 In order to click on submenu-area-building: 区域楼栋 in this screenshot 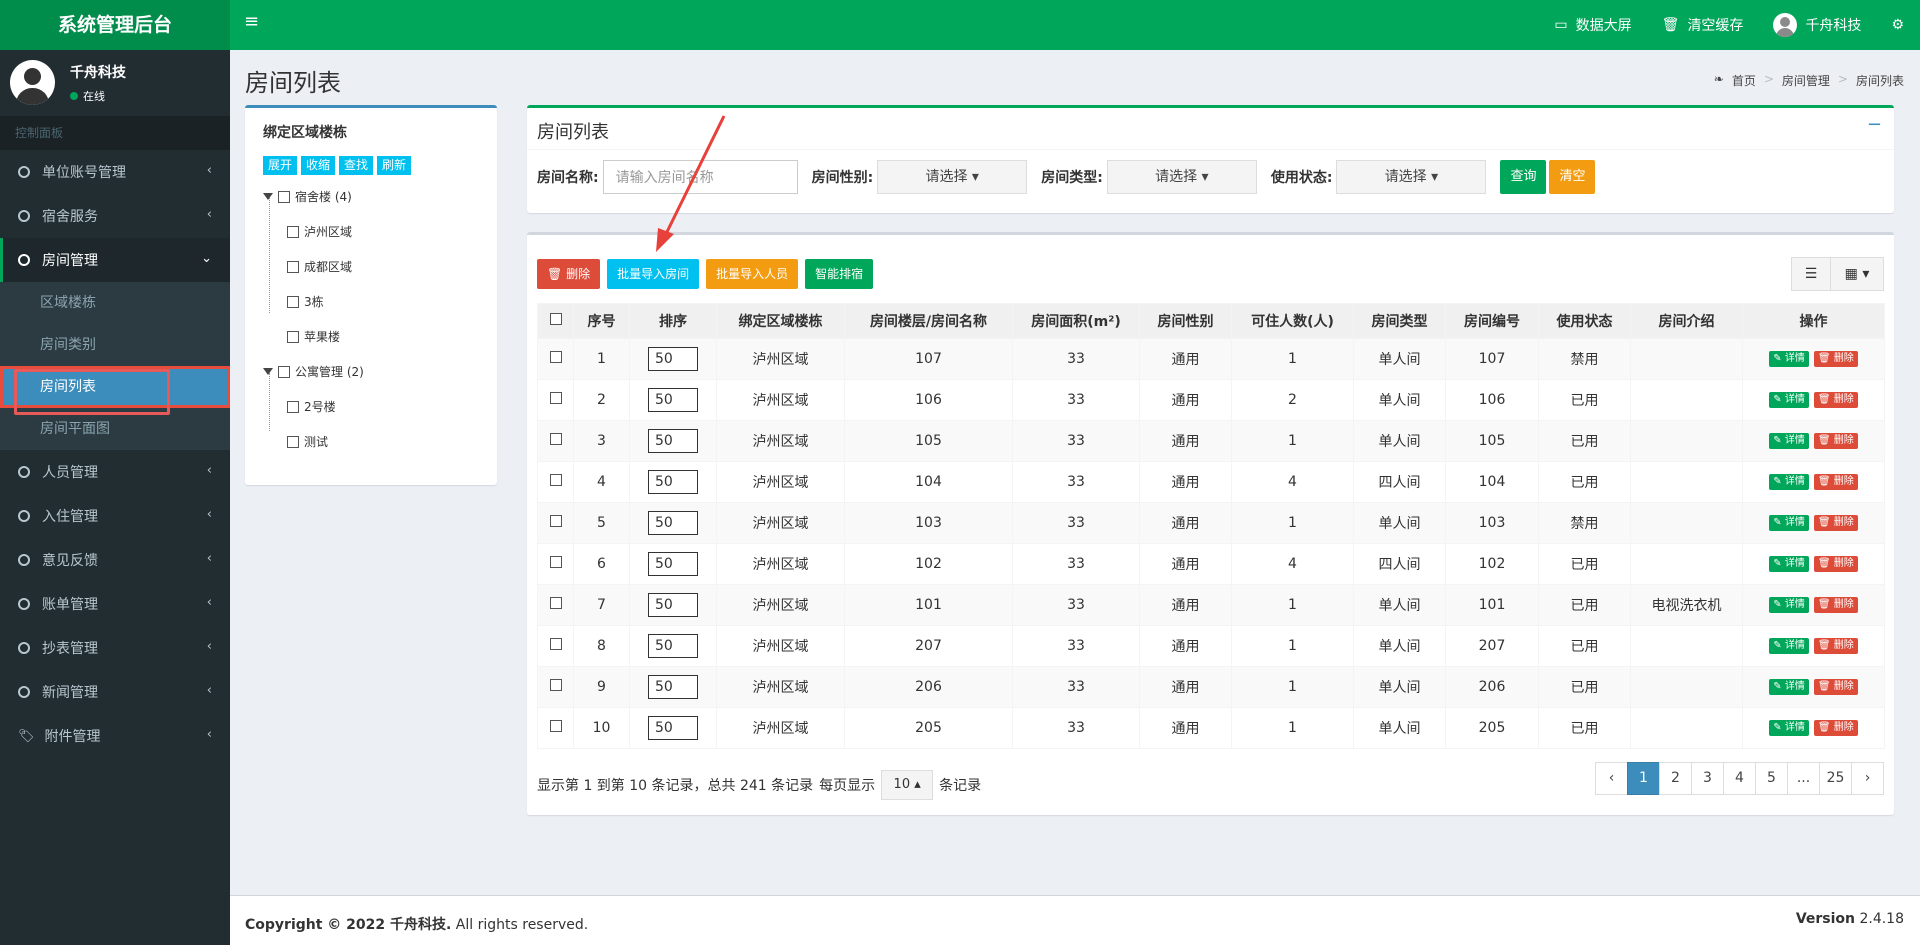, I will do `click(115, 303)`.